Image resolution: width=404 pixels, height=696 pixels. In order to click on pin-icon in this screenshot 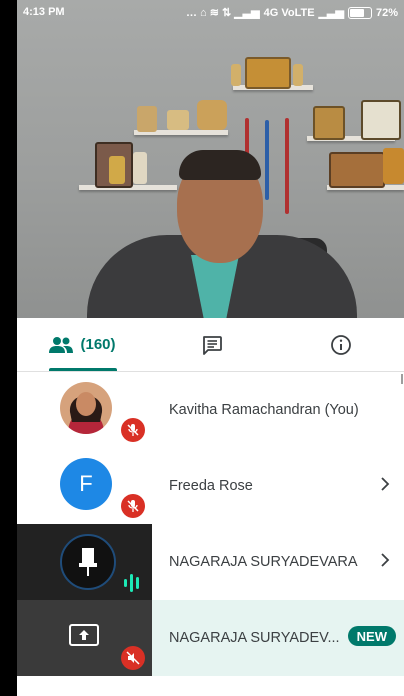, I will do `click(88, 562)`.